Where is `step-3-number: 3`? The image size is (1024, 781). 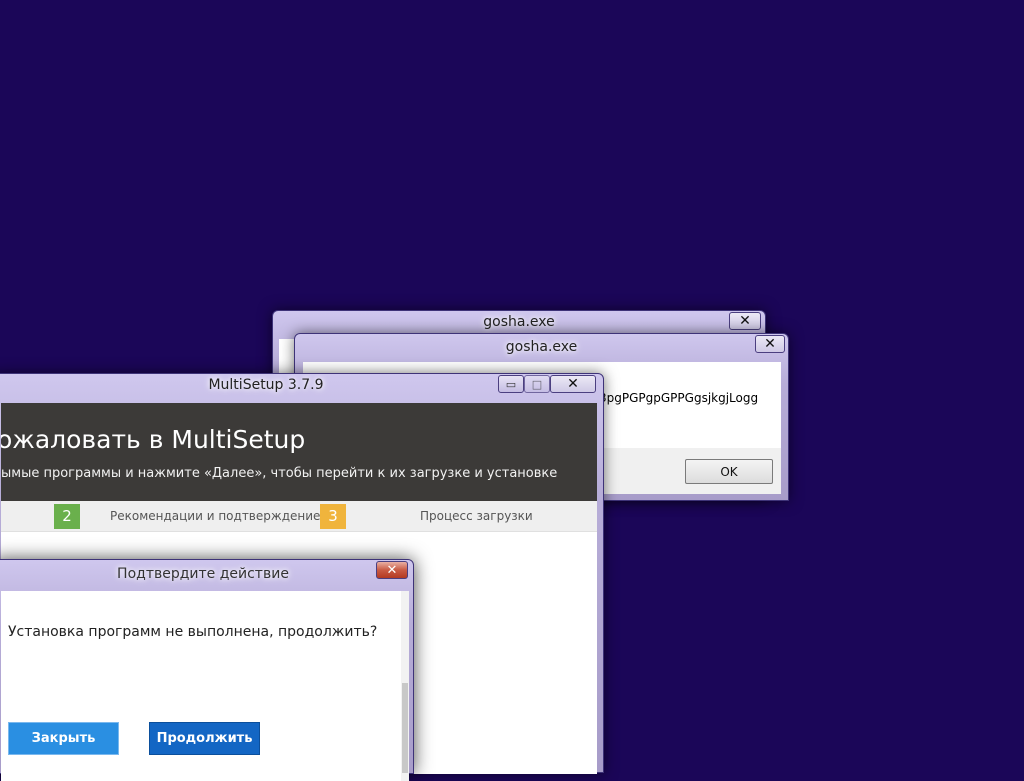
step-3-number: 3 is located at coordinates (333, 516).